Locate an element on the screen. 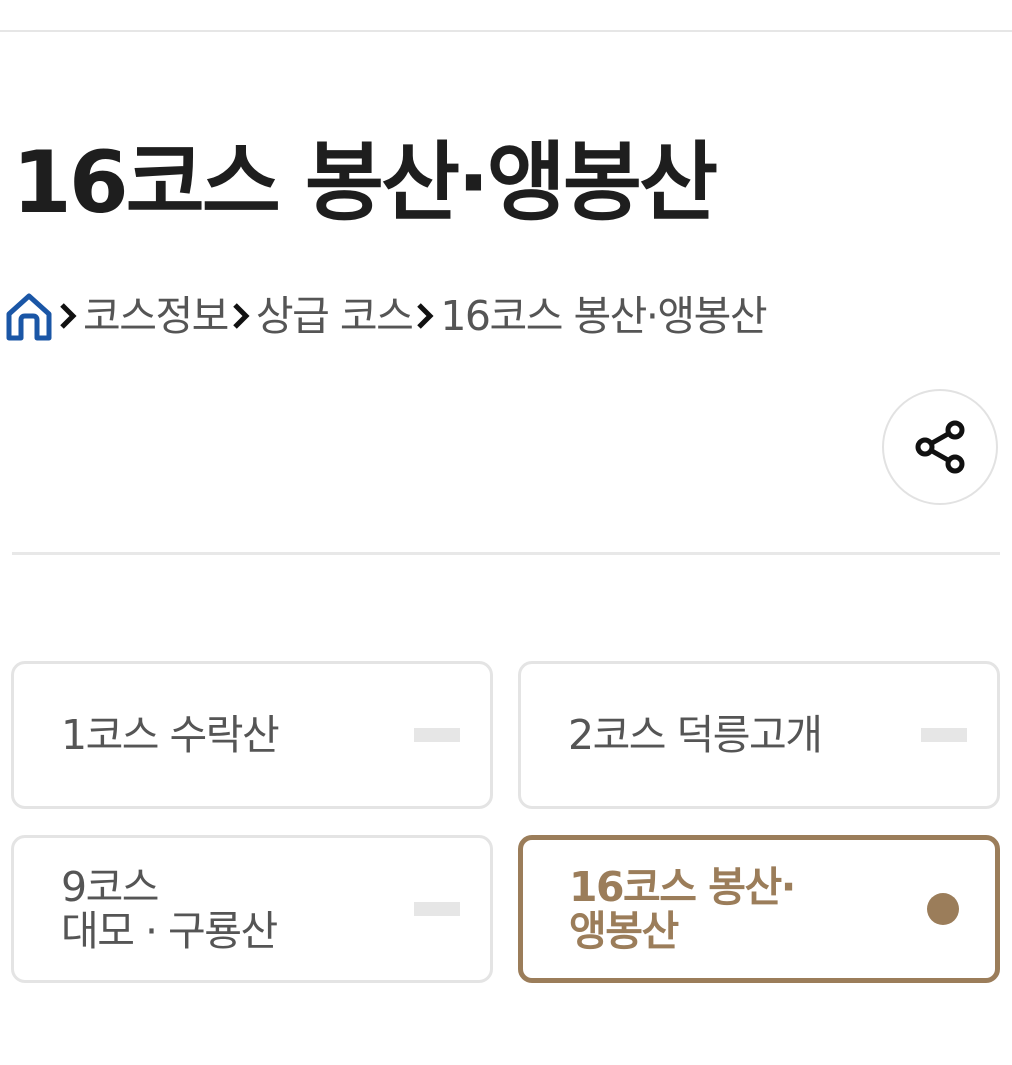  section-divider is located at coordinates (506, 553).